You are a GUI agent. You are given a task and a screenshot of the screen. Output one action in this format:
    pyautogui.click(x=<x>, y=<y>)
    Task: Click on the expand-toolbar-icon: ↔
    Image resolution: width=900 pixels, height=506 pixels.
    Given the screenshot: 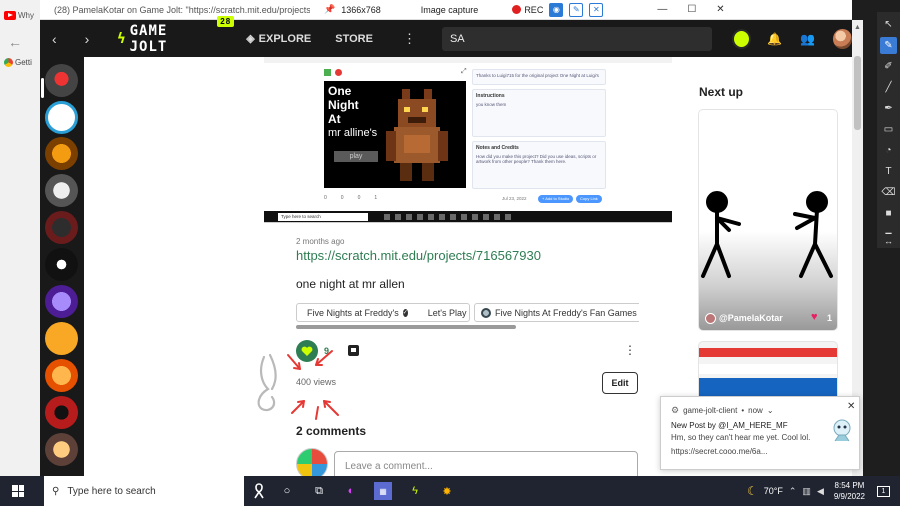 What is the action you would take?
    pyautogui.click(x=888, y=241)
    